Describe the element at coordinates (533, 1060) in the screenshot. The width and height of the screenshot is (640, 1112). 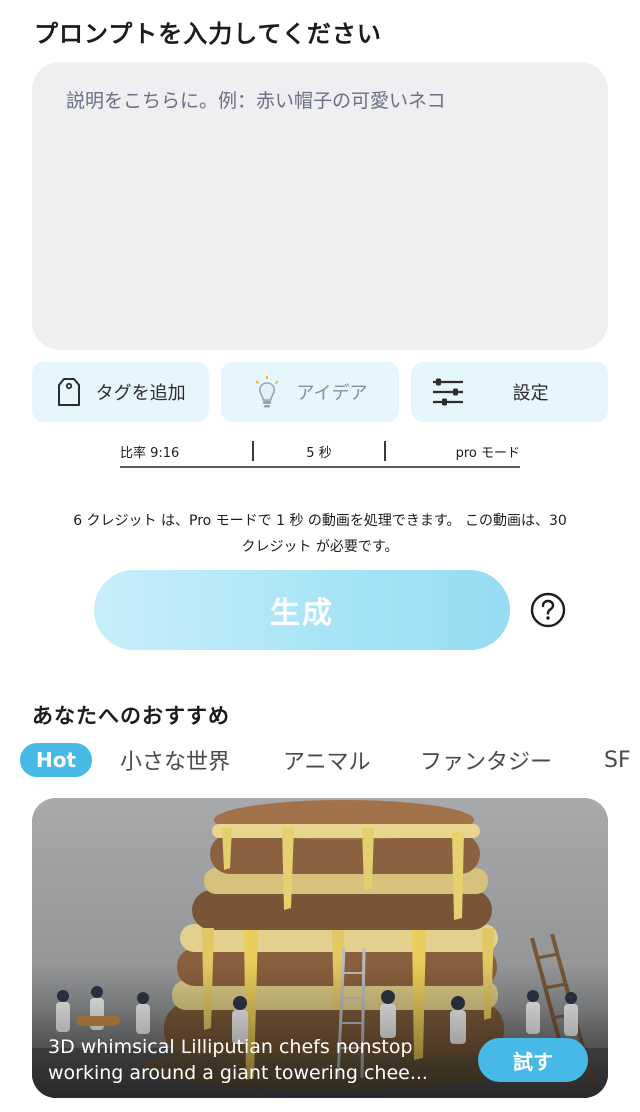
I see `try-button: 試す` at that location.